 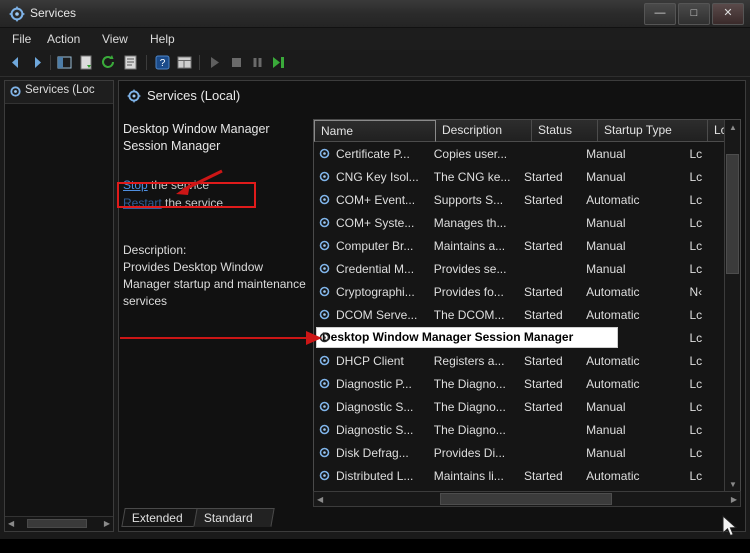 What do you see at coordinates (21, 39) in the screenshot?
I see `menu-file: File` at bounding box center [21, 39].